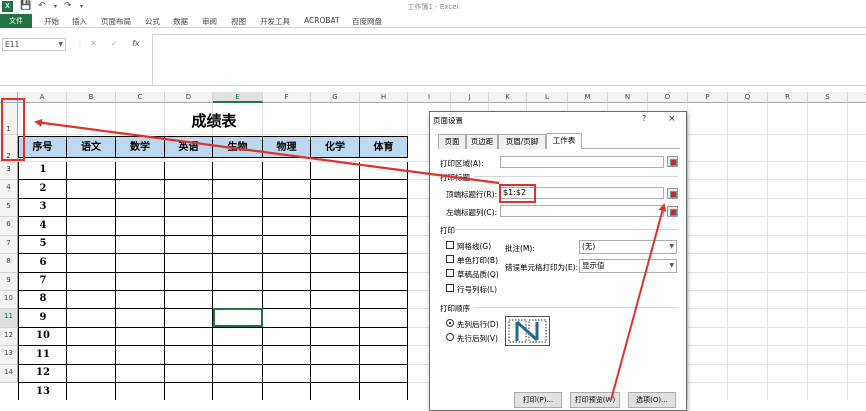 Image resolution: width=866 pixels, height=411 pixels. Describe the element at coordinates (708, 97) in the screenshot. I see `column-header-p: P` at that location.